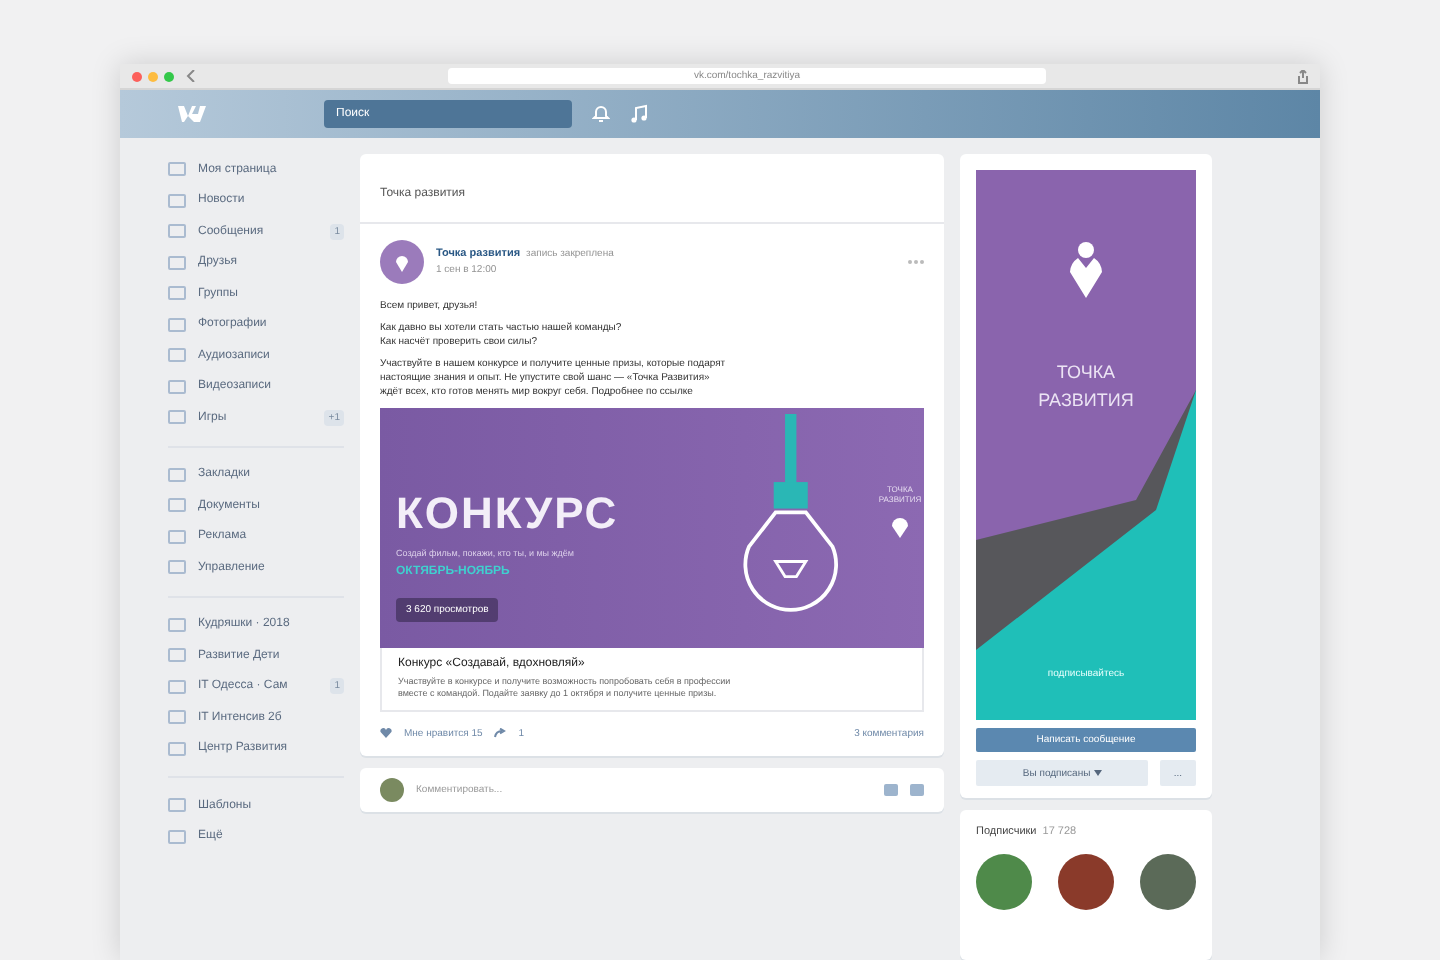 The image size is (1440, 960). I want to click on bell-icon, so click(601, 114).